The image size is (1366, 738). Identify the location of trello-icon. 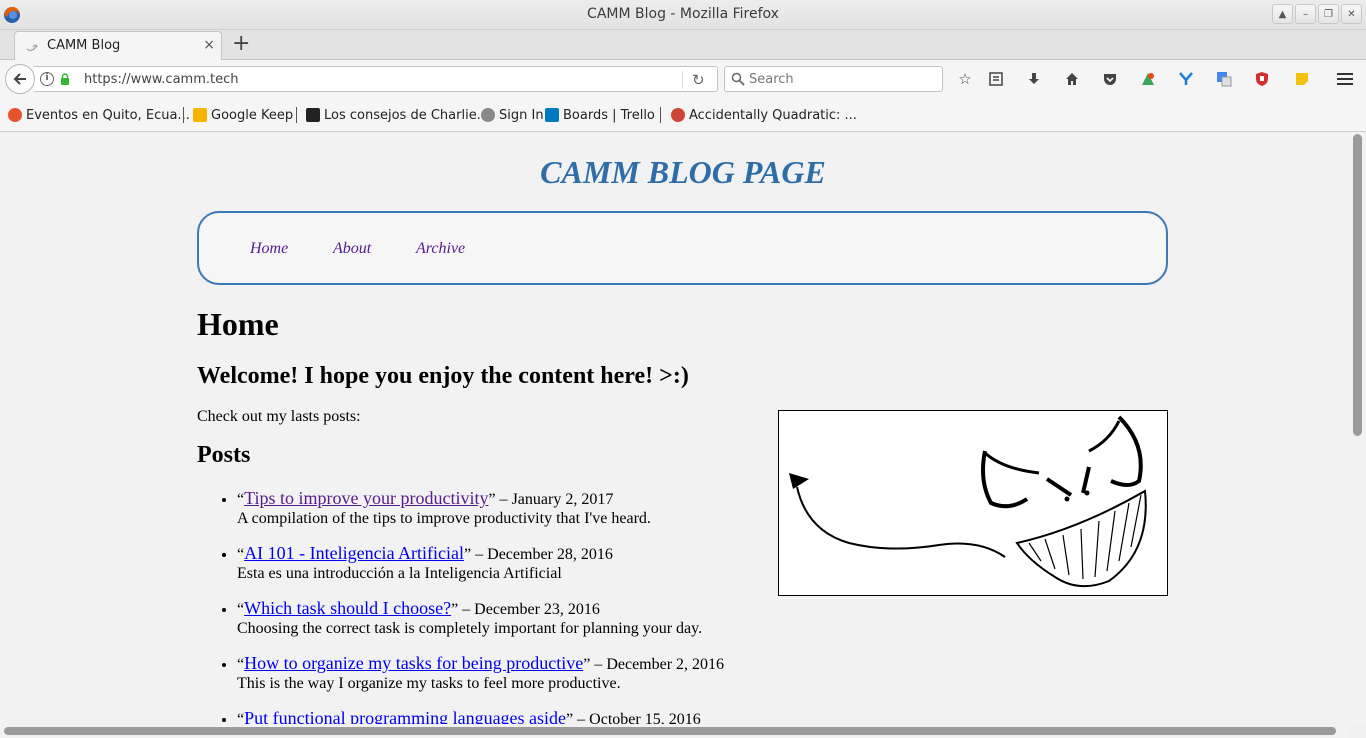
(552, 115).